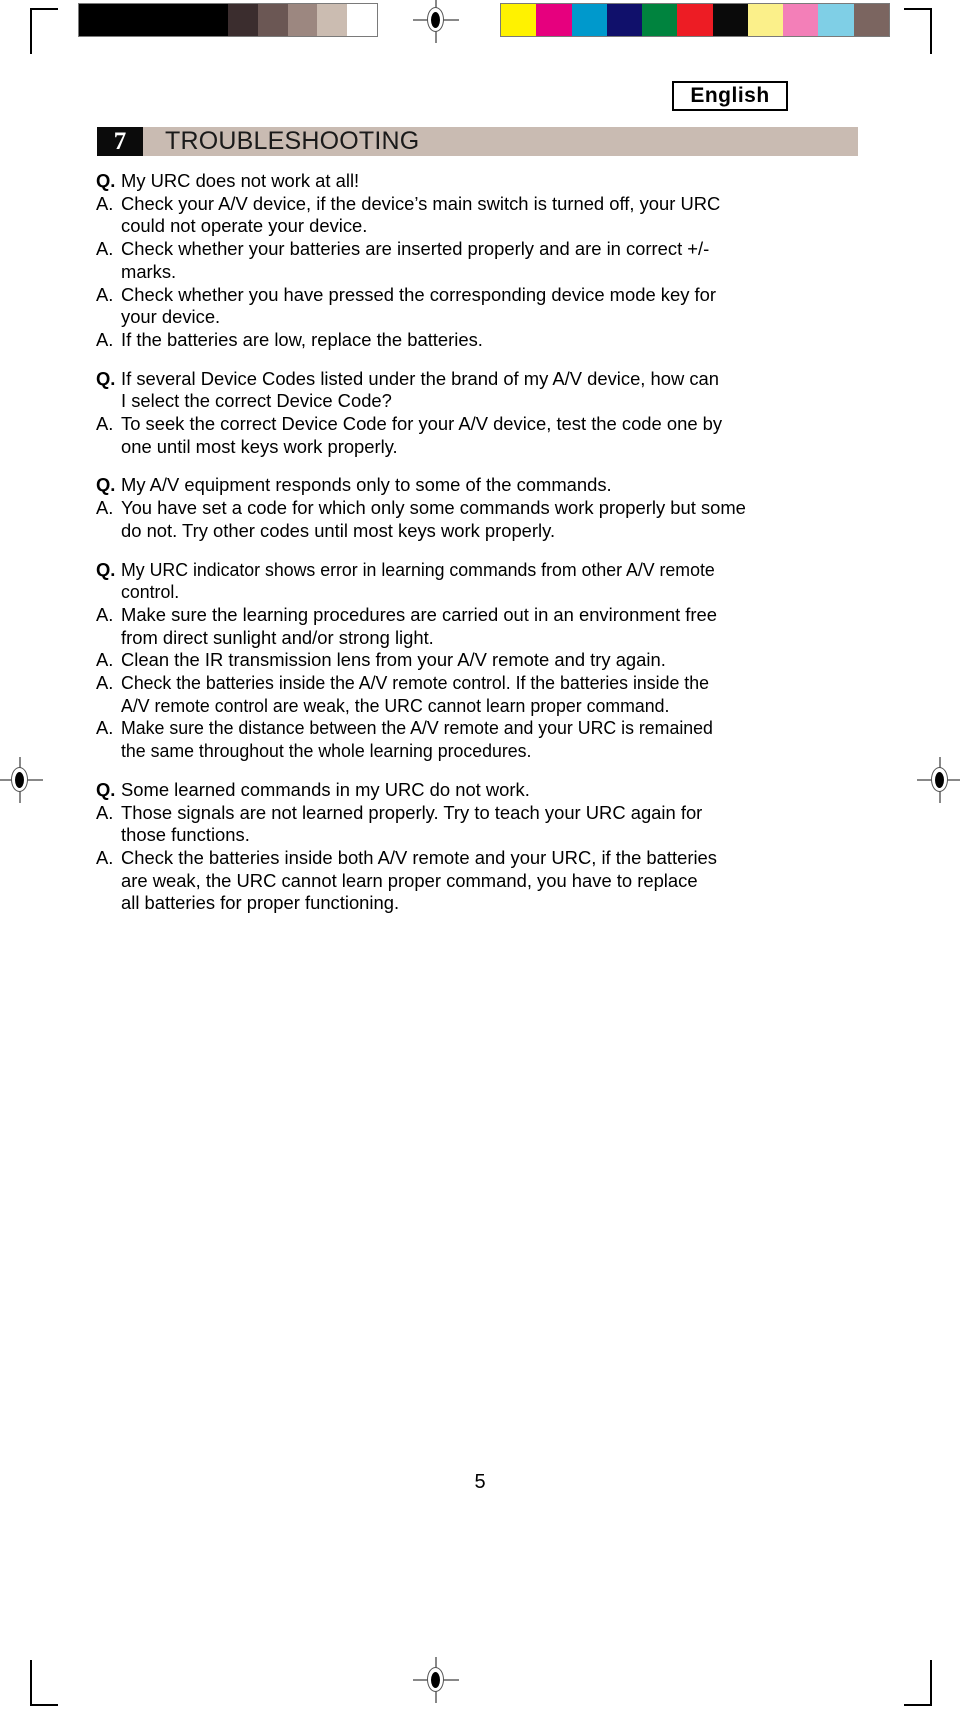 The width and height of the screenshot is (960, 1712). I want to click on section-number: 7, so click(120, 141).